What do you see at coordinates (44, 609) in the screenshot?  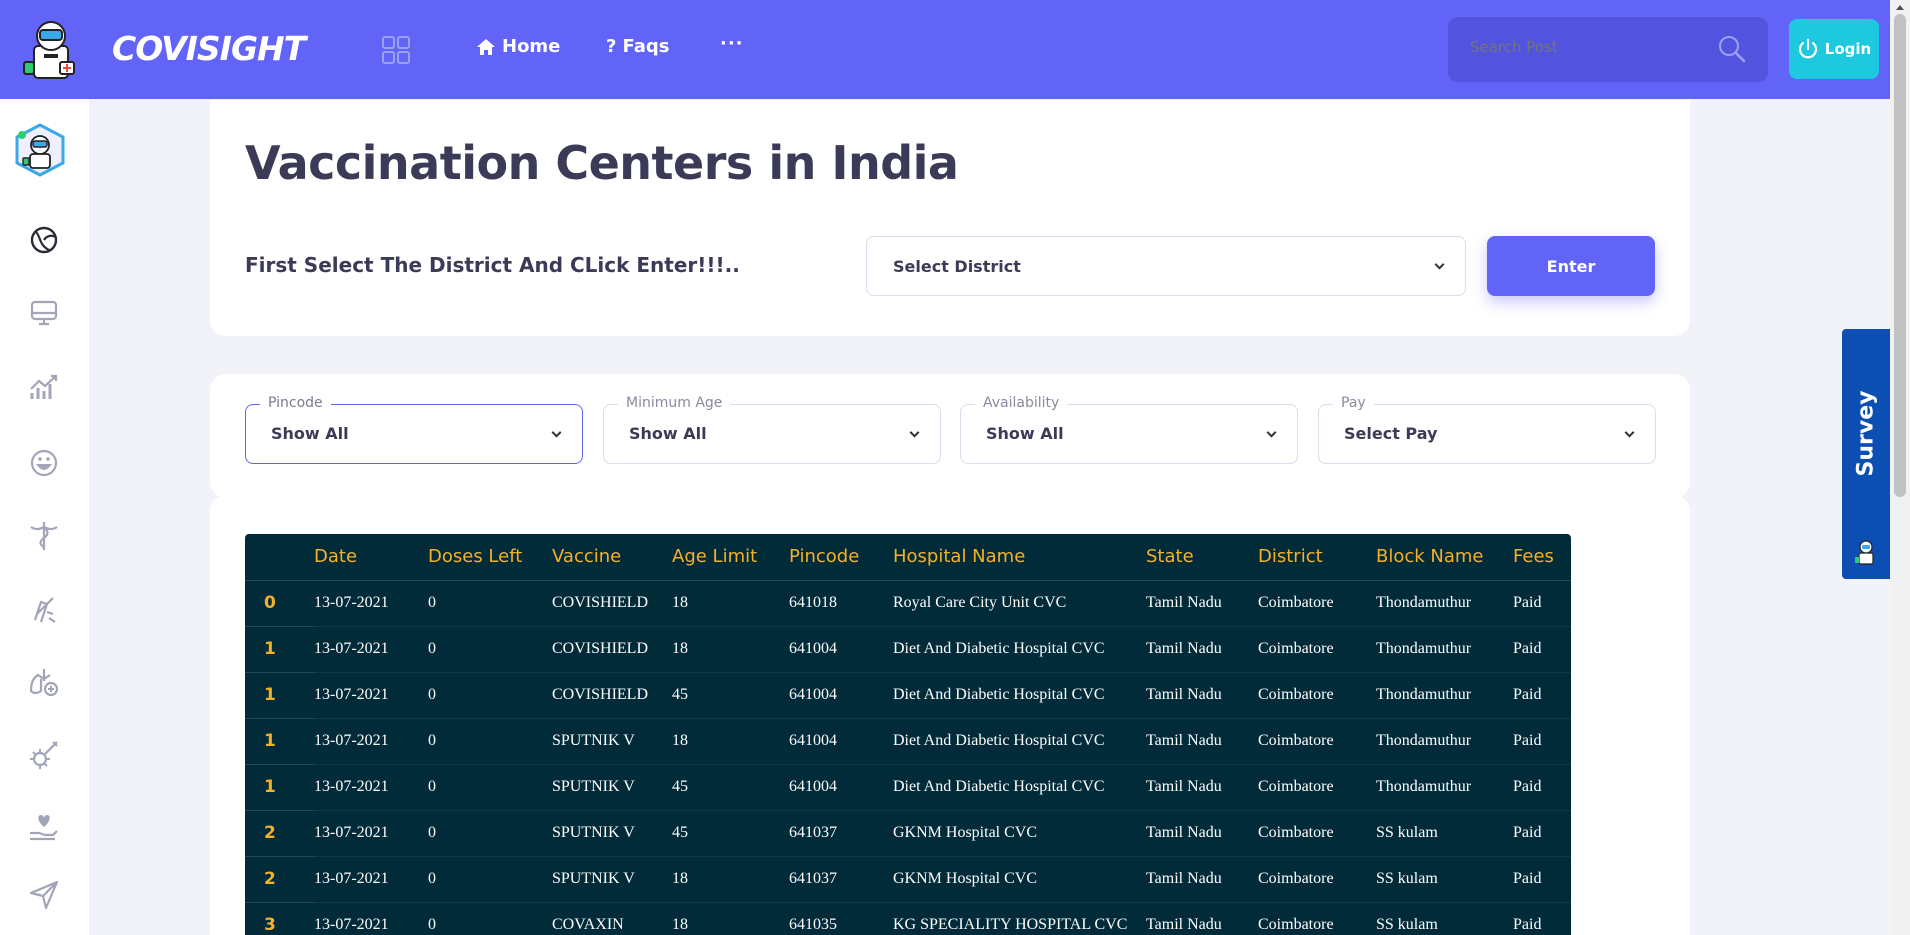 I see `microscope-icon` at bounding box center [44, 609].